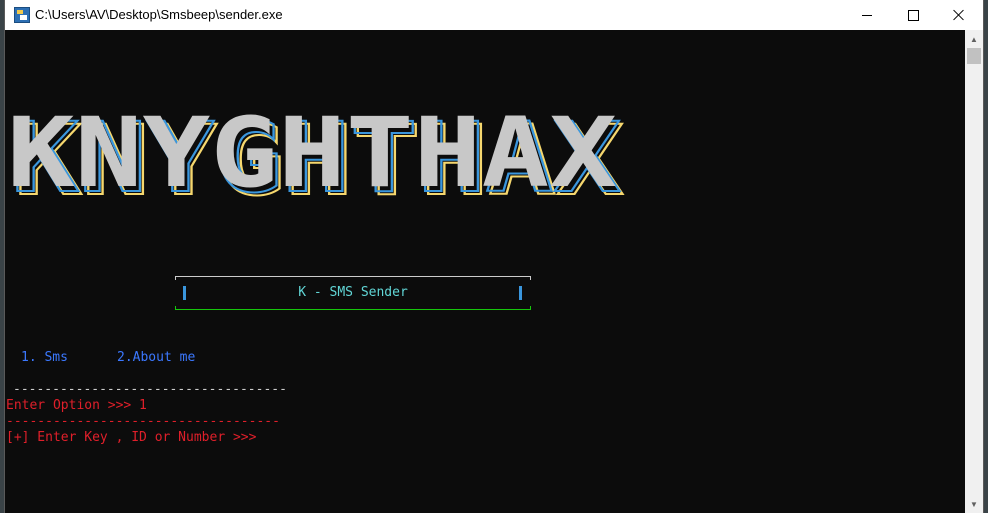 The image size is (988, 513). What do you see at coordinates (520, 293) in the screenshot?
I see `title-box-right-marker` at bounding box center [520, 293].